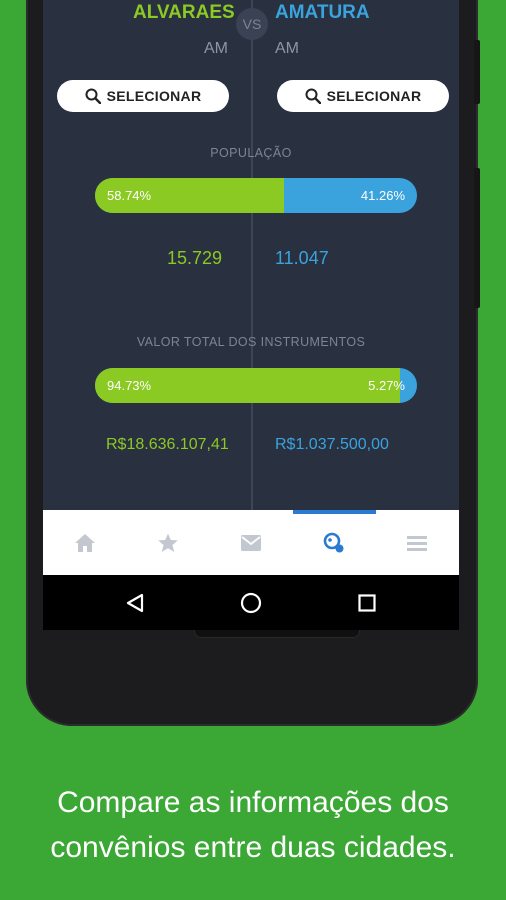 The width and height of the screenshot is (506, 900). Describe the element at coordinates (477, 238) in the screenshot. I see `power-button` at that location.